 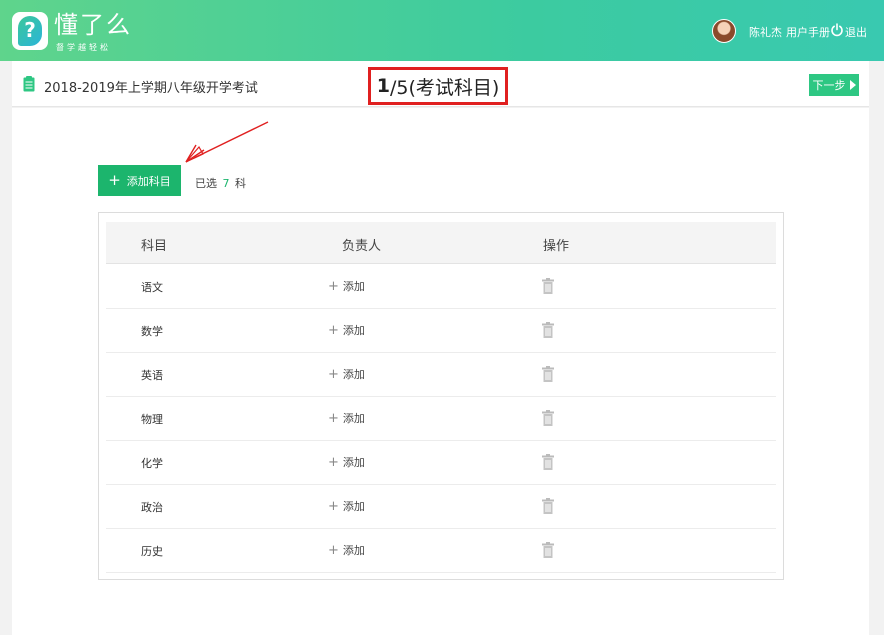 What do you see at coordinates (152, 507) in the screenshot?
I see `subject-name: 政治` at bounding box center [152, 507].